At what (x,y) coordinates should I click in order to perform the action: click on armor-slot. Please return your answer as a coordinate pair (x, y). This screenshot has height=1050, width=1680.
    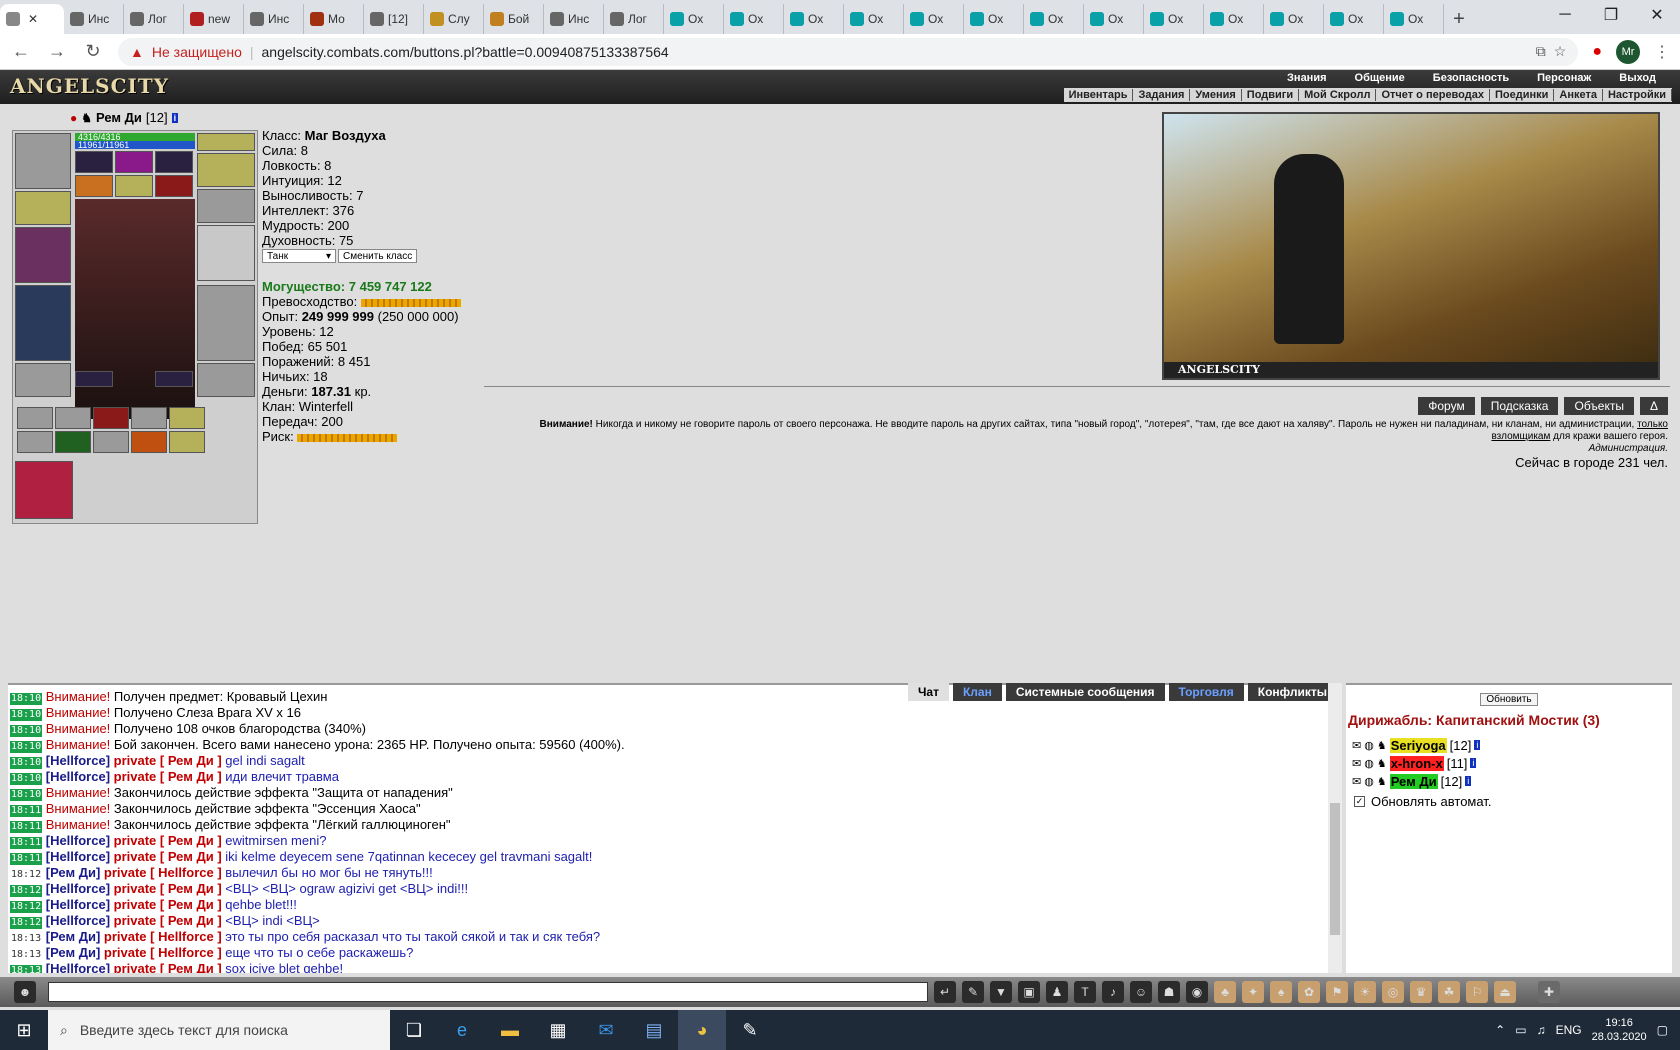
    Looking at the image, I should click on (43, 323).